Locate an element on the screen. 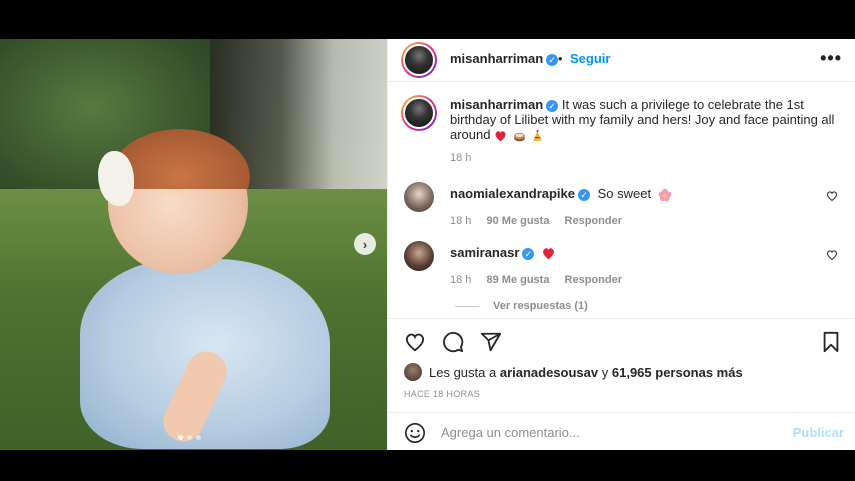 The image size is (855, 481). view-replies-button: Ver respuestas (1) is located at coordinates (521, 306).